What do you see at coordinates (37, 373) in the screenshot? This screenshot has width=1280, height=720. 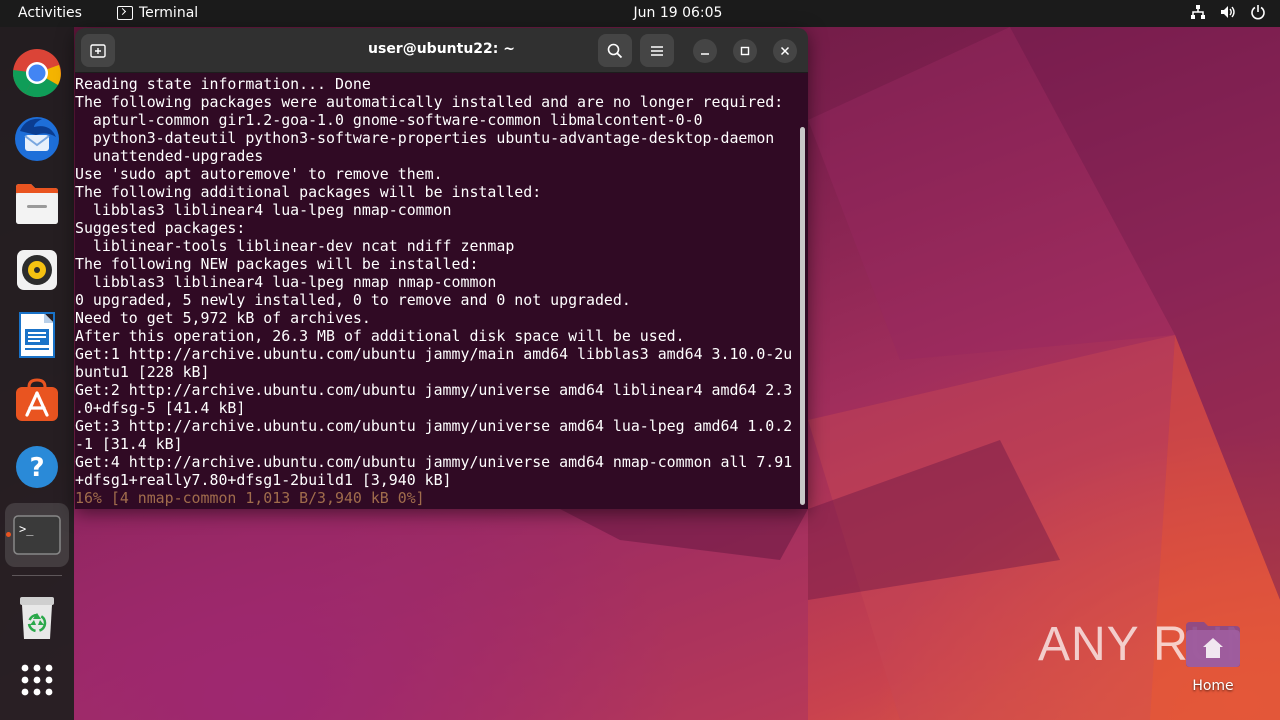 I see `dock: ? >_` at bounding box center [37, 373].